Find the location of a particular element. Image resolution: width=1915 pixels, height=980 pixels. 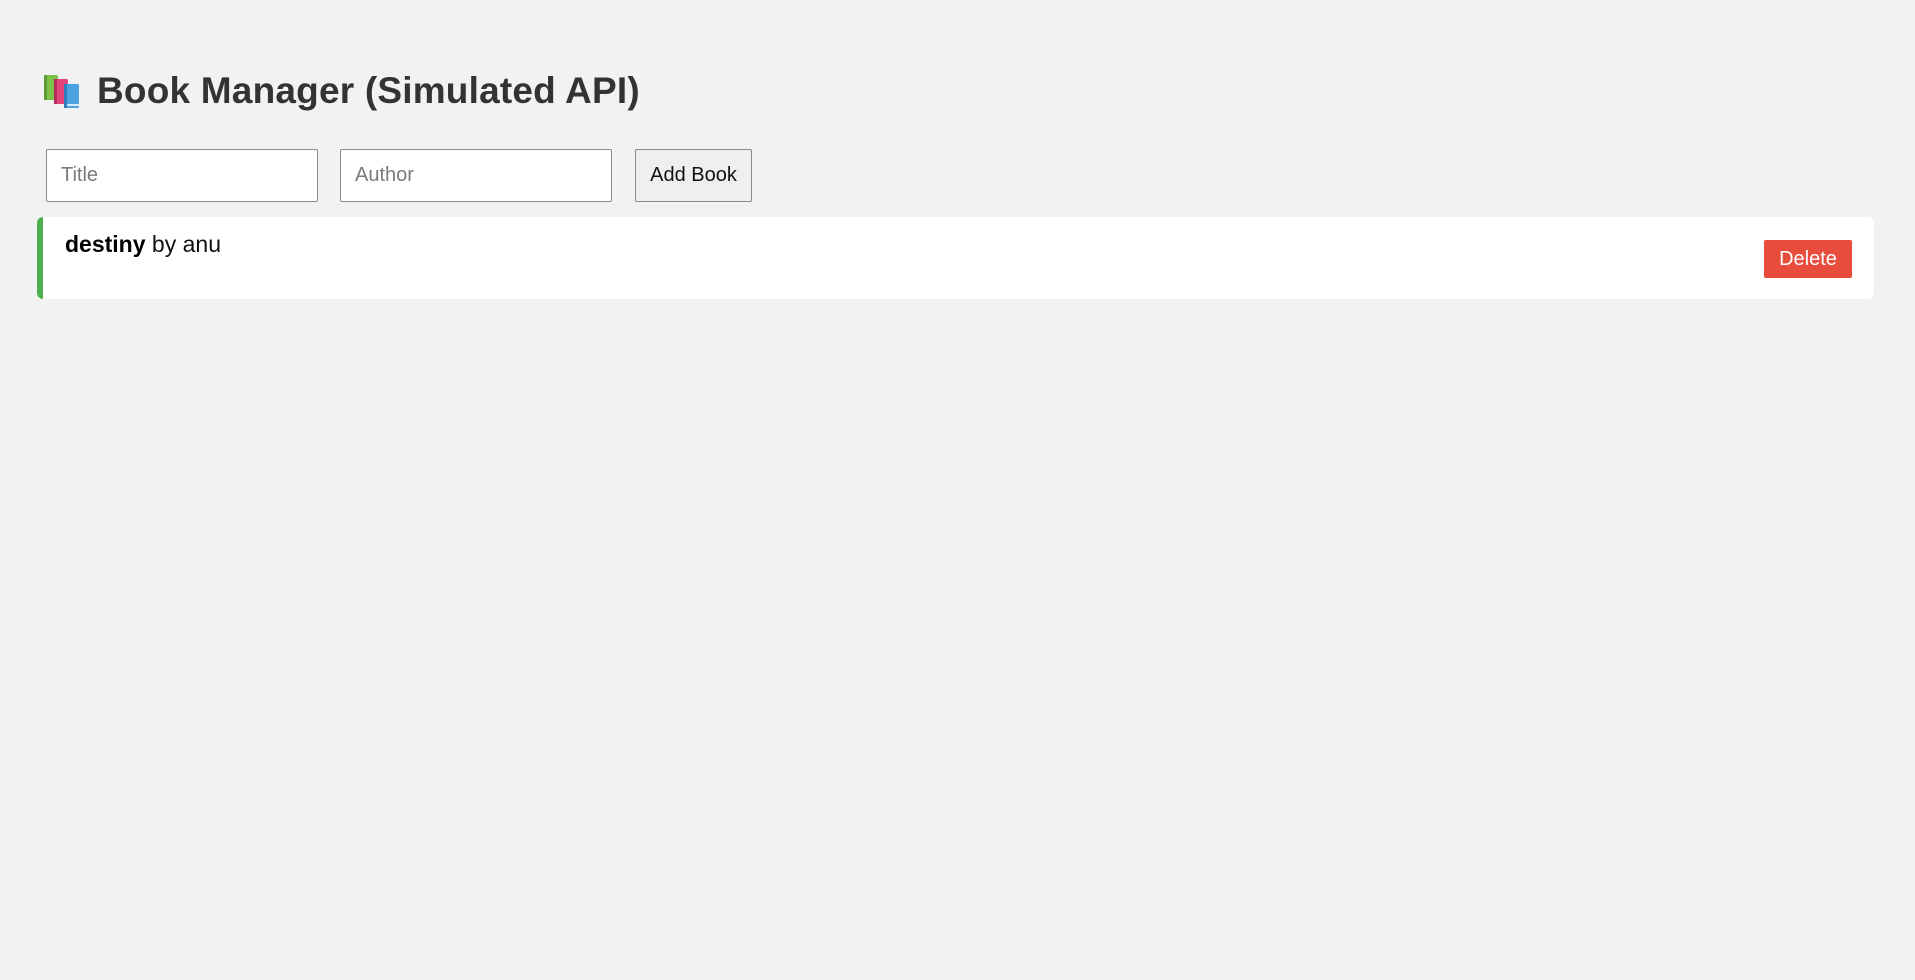

book-entry-text: destiny by anu is located at coordinates (143, 244).